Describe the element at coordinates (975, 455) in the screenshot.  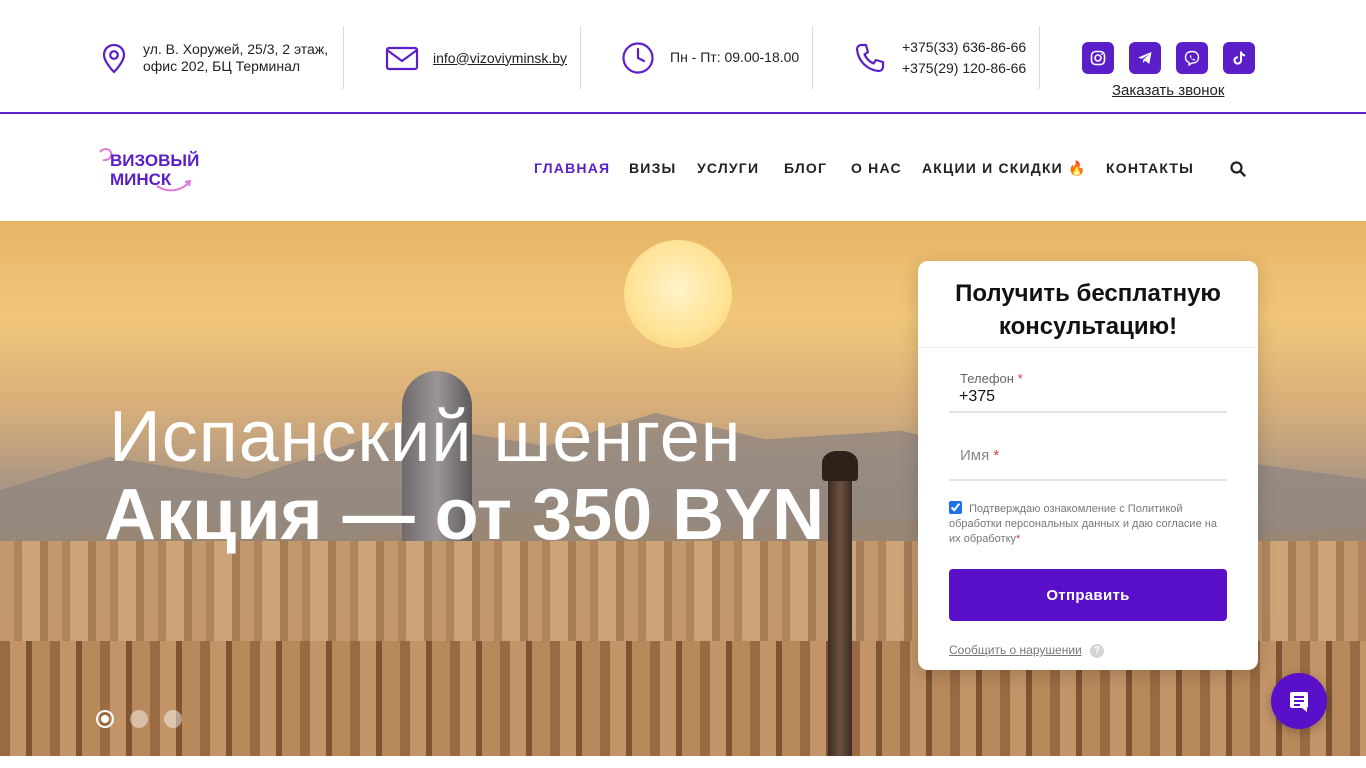
I see `name-label-text: Имя` at that location.